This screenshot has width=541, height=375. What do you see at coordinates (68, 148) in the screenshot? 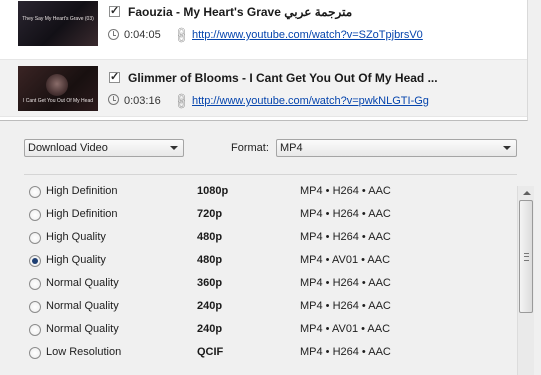
I see `download-type-value: Download Video` at bounding box center [68, 148].